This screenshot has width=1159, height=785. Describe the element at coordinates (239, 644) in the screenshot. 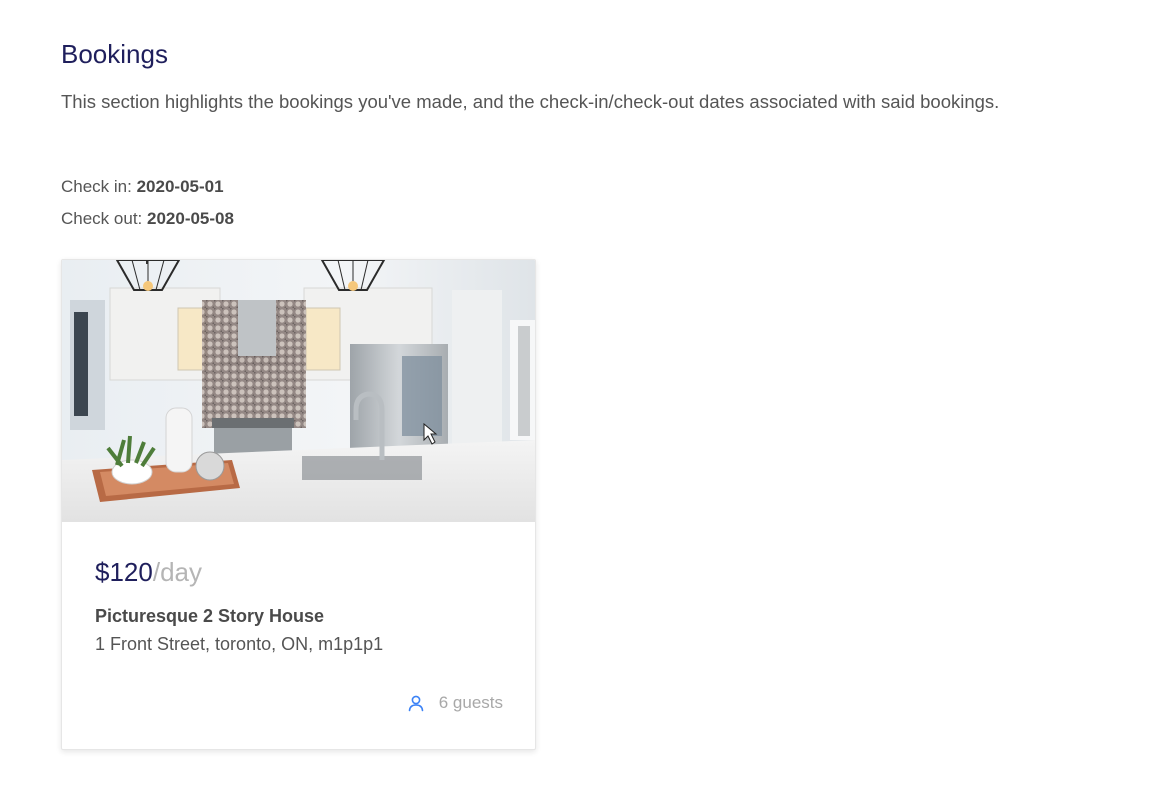

I see `listing-address: 1 Front Street, toronto, ON, m1p1p1` at that location.